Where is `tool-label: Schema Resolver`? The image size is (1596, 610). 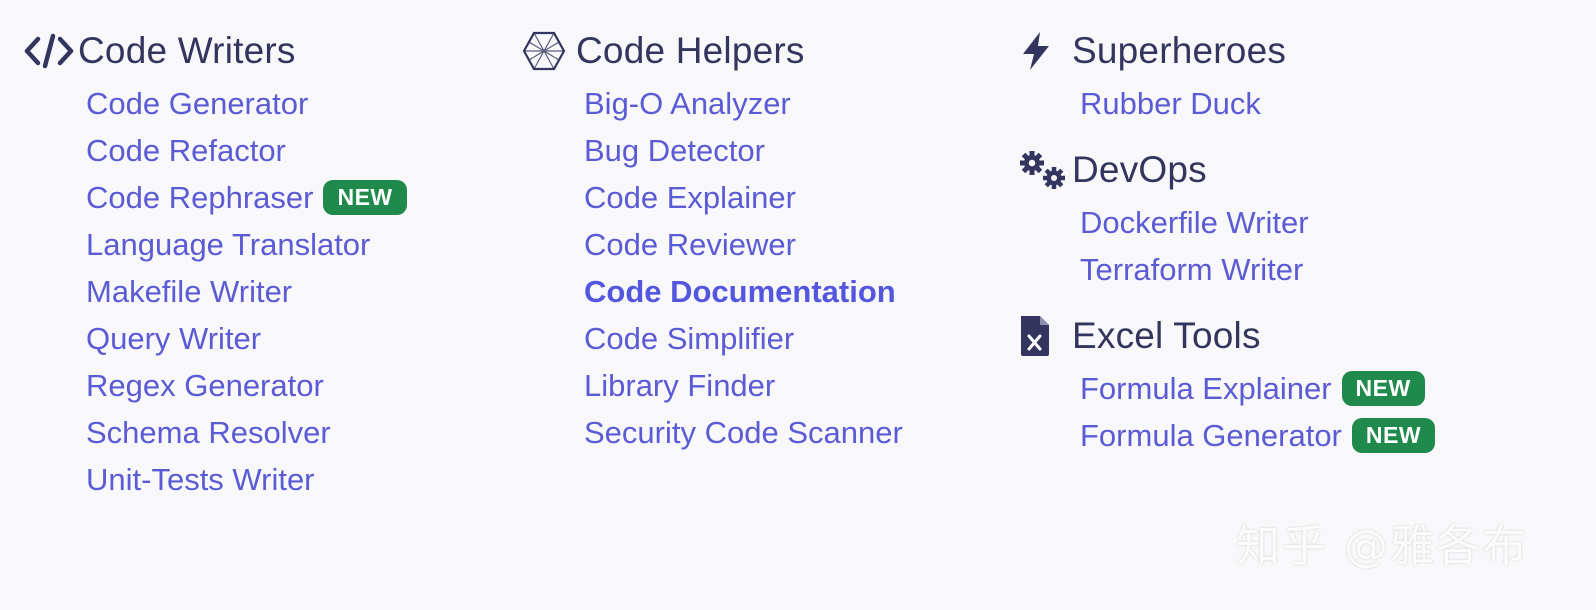
tool-label: Schema Resolver is located at coordinates (208, 432).